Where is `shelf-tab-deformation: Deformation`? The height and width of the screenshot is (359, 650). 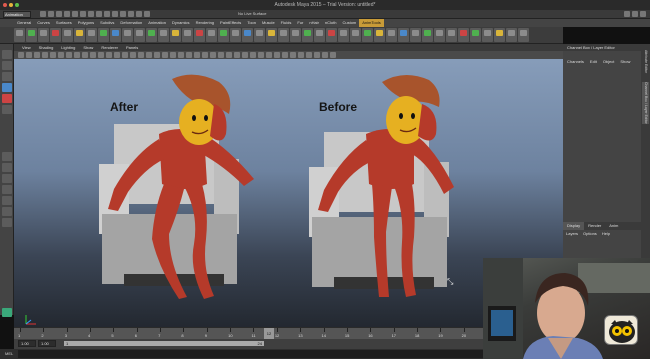
shelf-tab-deformation: Deformation is located at coordinates (131, 23).